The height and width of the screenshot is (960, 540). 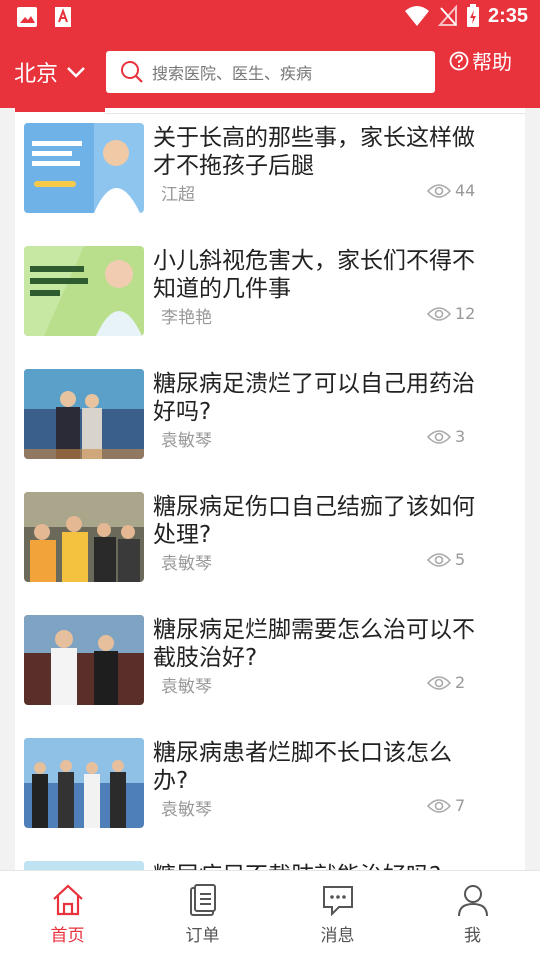 I want to click on view-count-value: 3, so click(x=460, y=436).